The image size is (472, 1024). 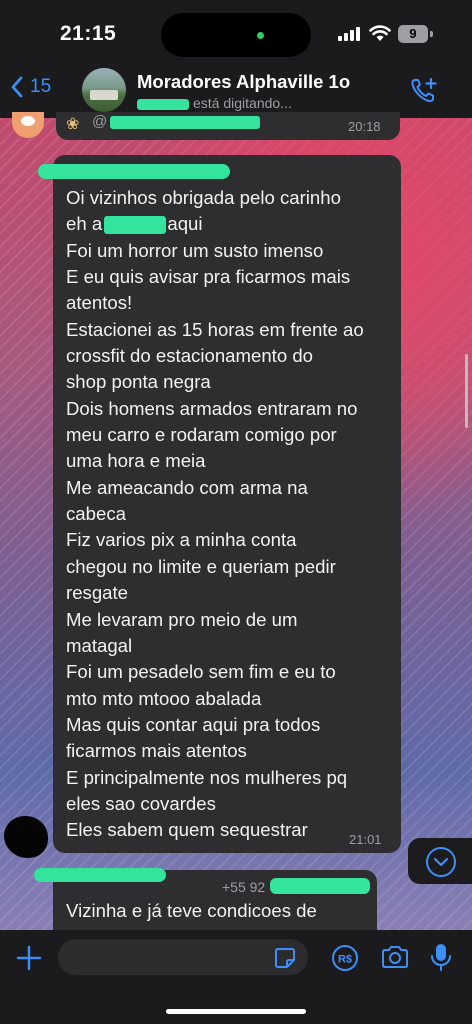 I want to click on message-input, so click(x=183, y=957).